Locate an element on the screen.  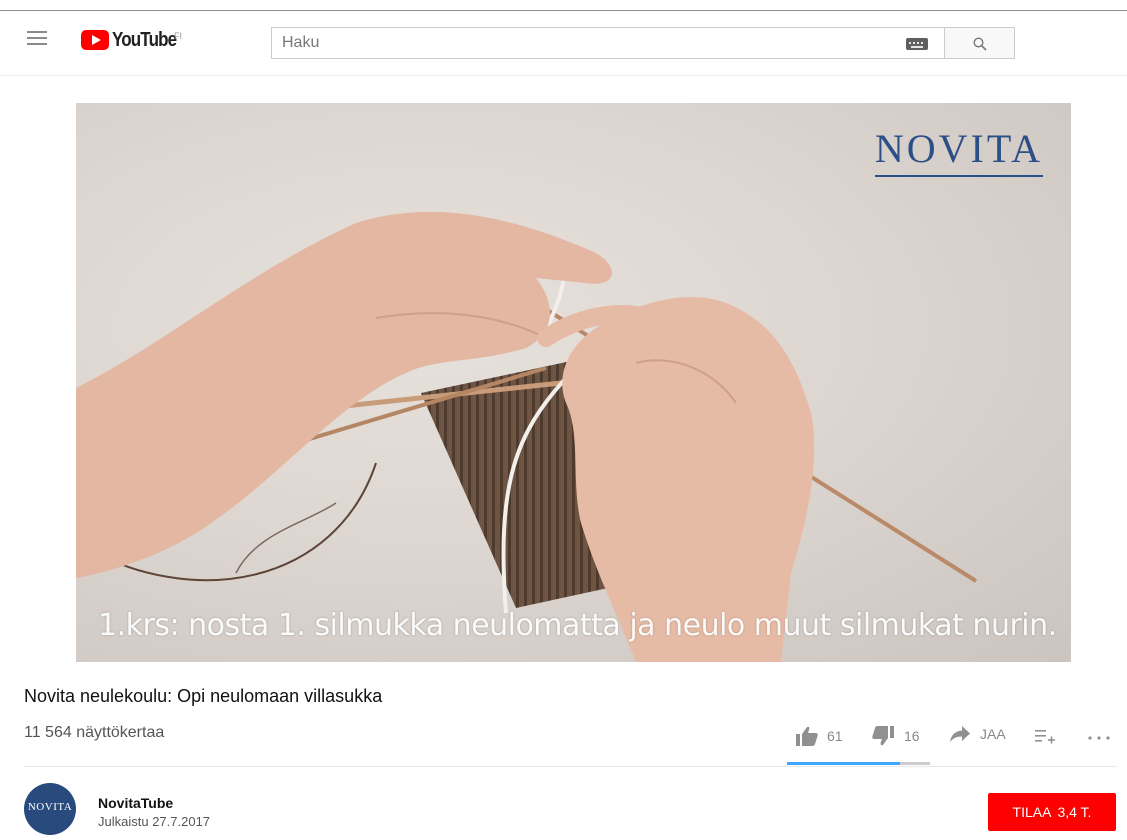
search-icon is located at coordinates (980, 44).